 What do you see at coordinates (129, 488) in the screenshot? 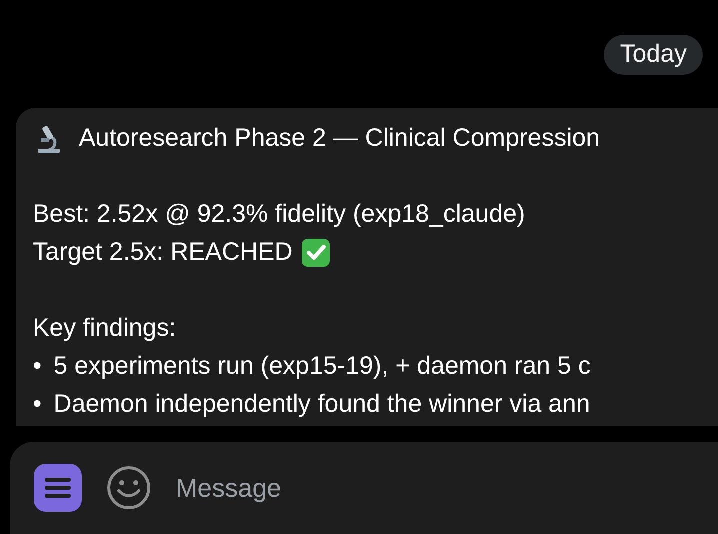
I see `emoji-icon` at bounding box center [129, 488].